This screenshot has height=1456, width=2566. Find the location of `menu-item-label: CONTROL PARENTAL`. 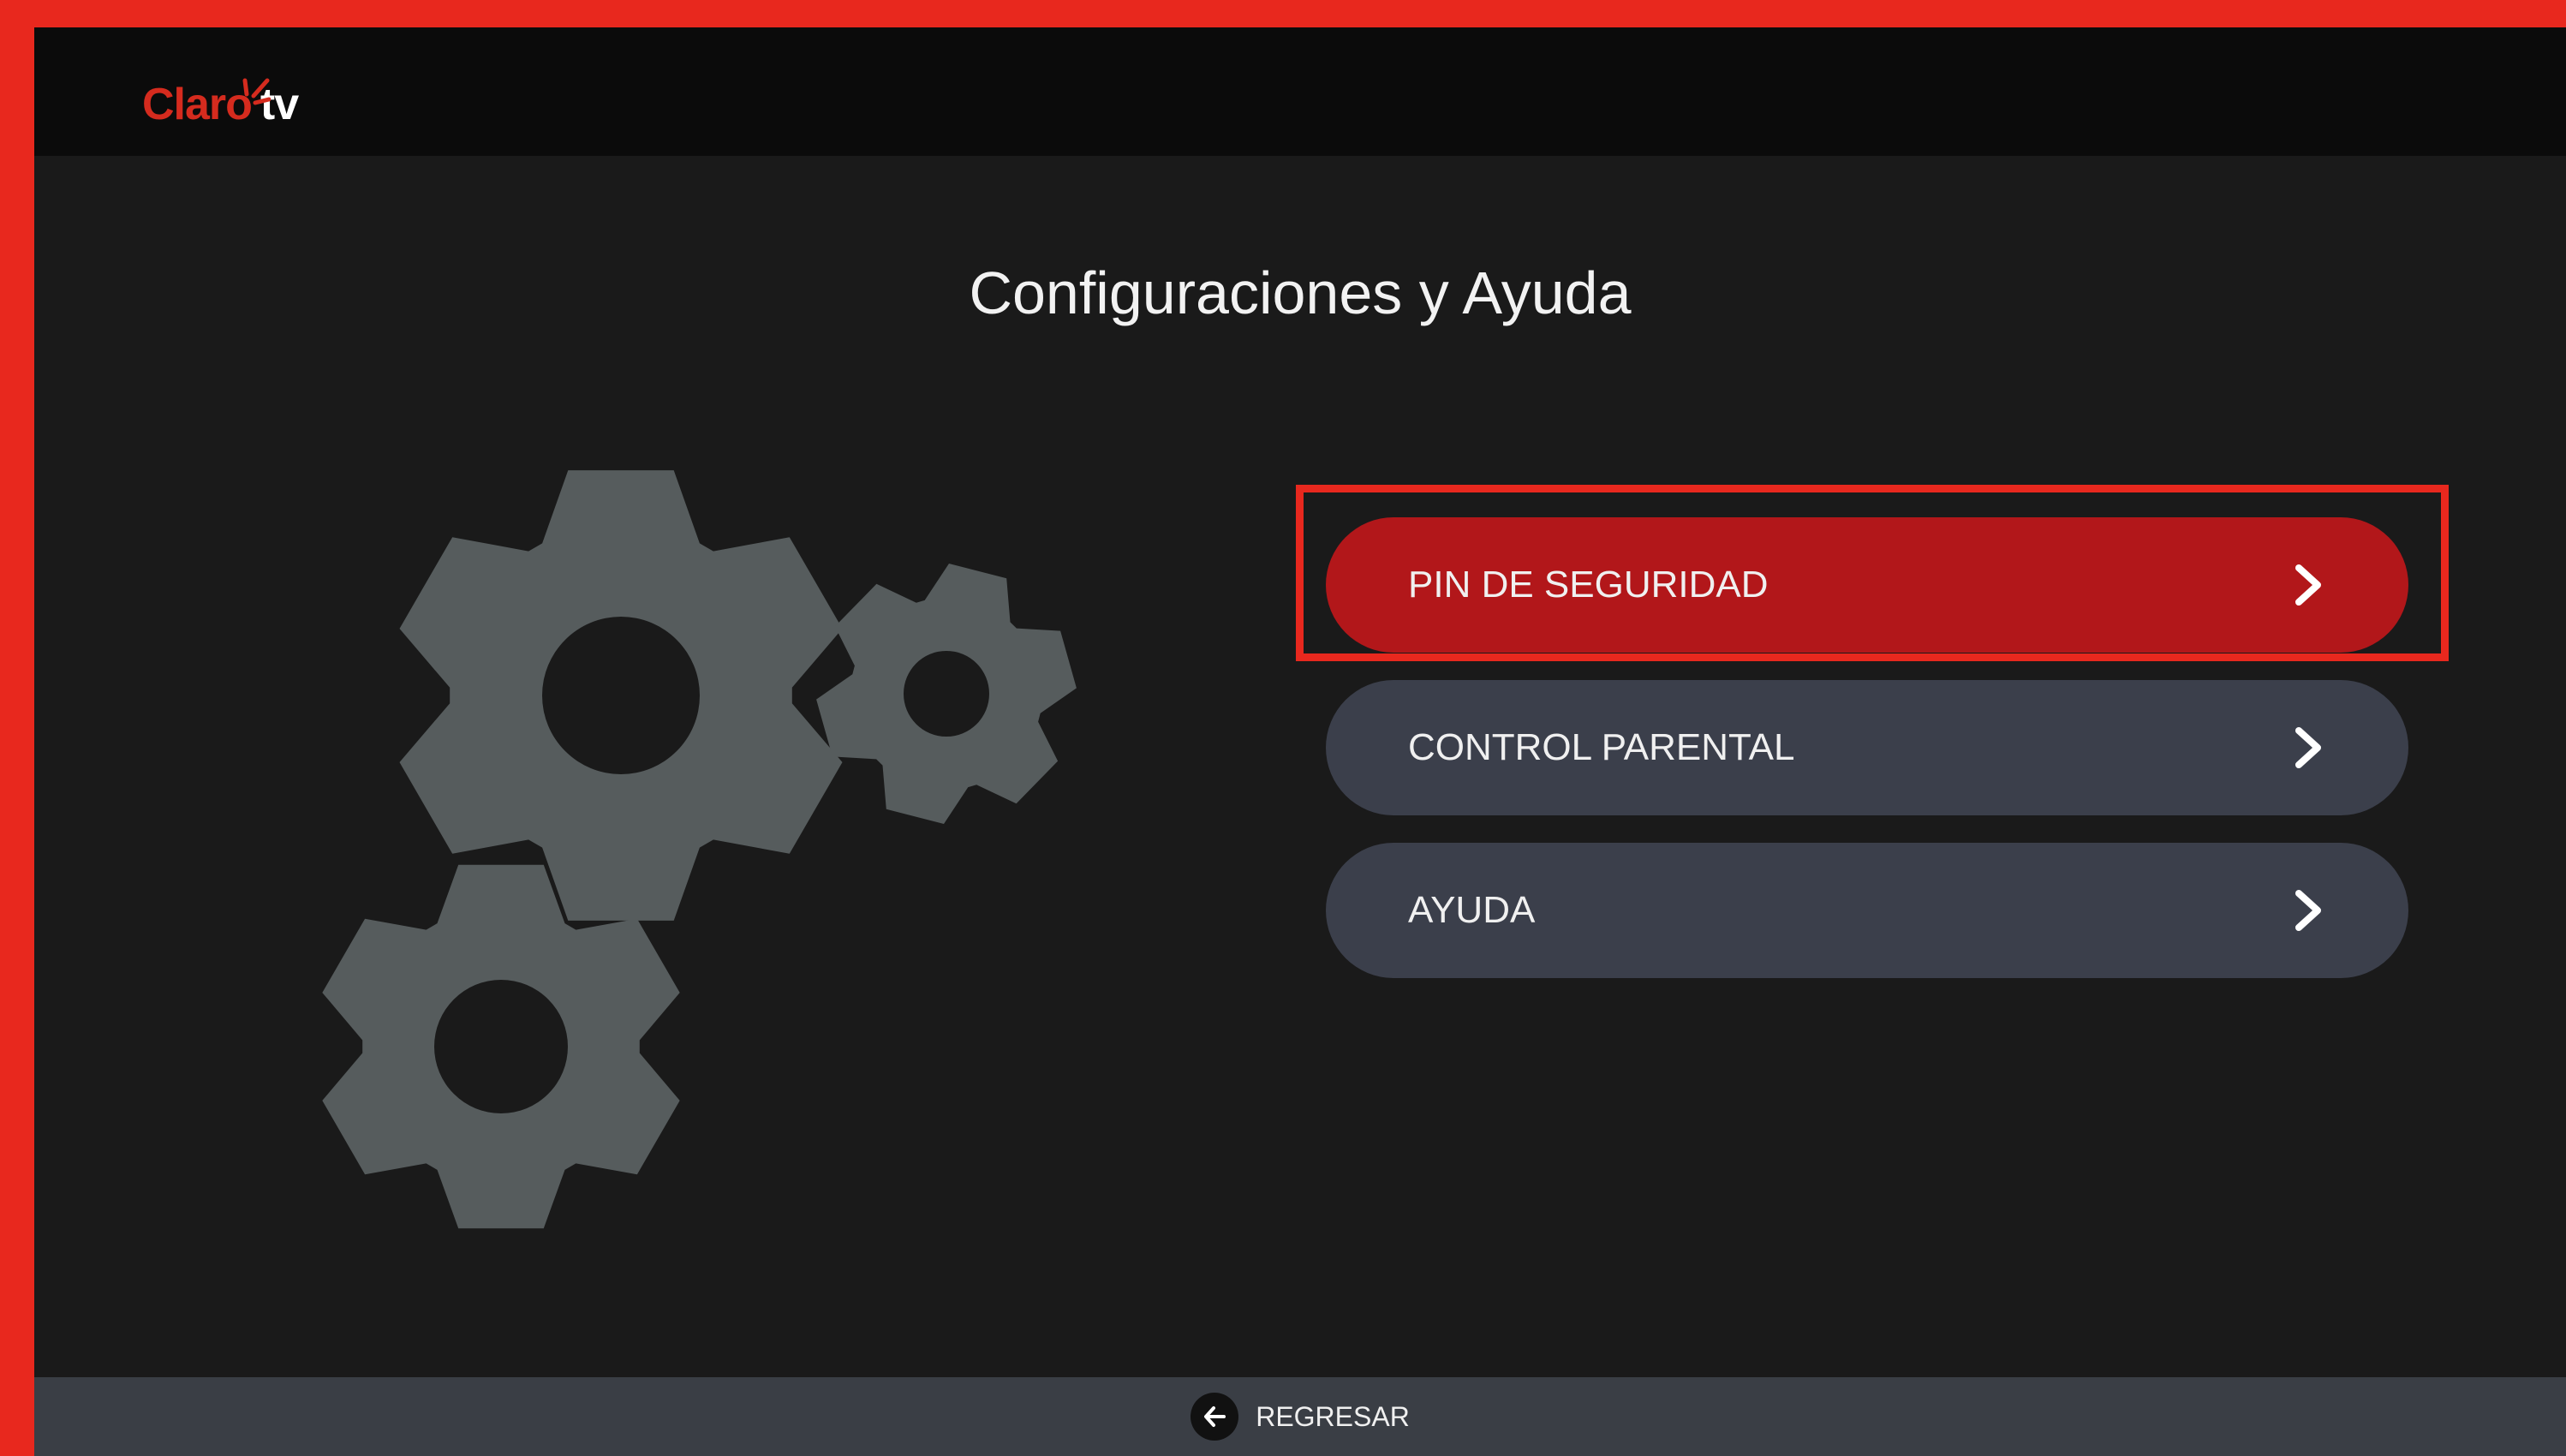

menu-item-label: CONTROL PARENTAL is located at coordinates (1601, 747).